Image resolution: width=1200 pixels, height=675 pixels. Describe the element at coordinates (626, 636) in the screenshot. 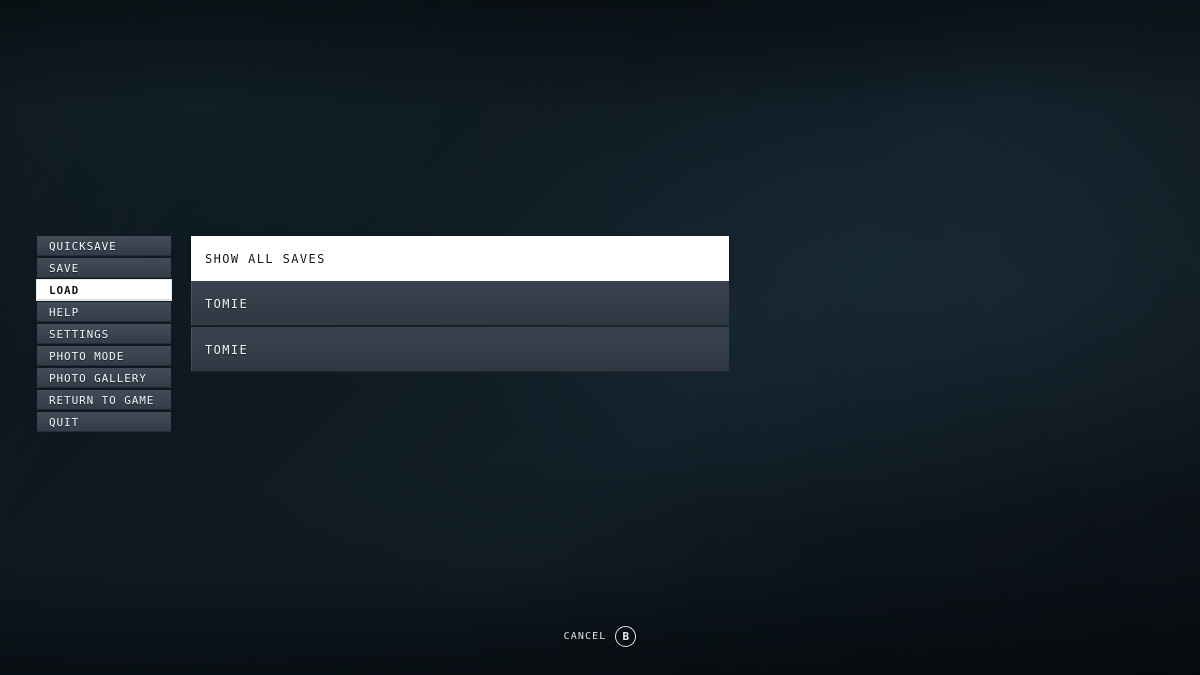

I see `b-button-icon: B` at that location.